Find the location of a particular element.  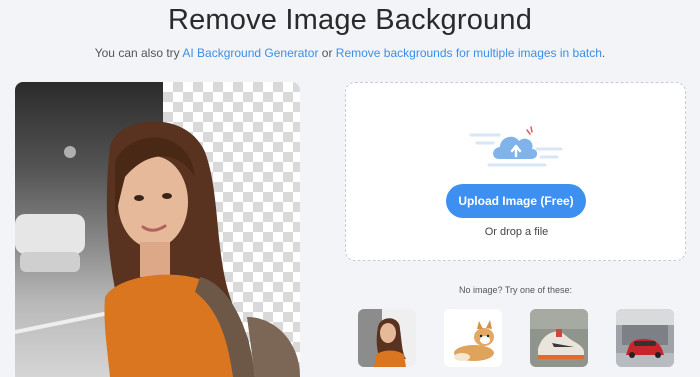

cloud-upload-icon is located at coordinates (516, 146).